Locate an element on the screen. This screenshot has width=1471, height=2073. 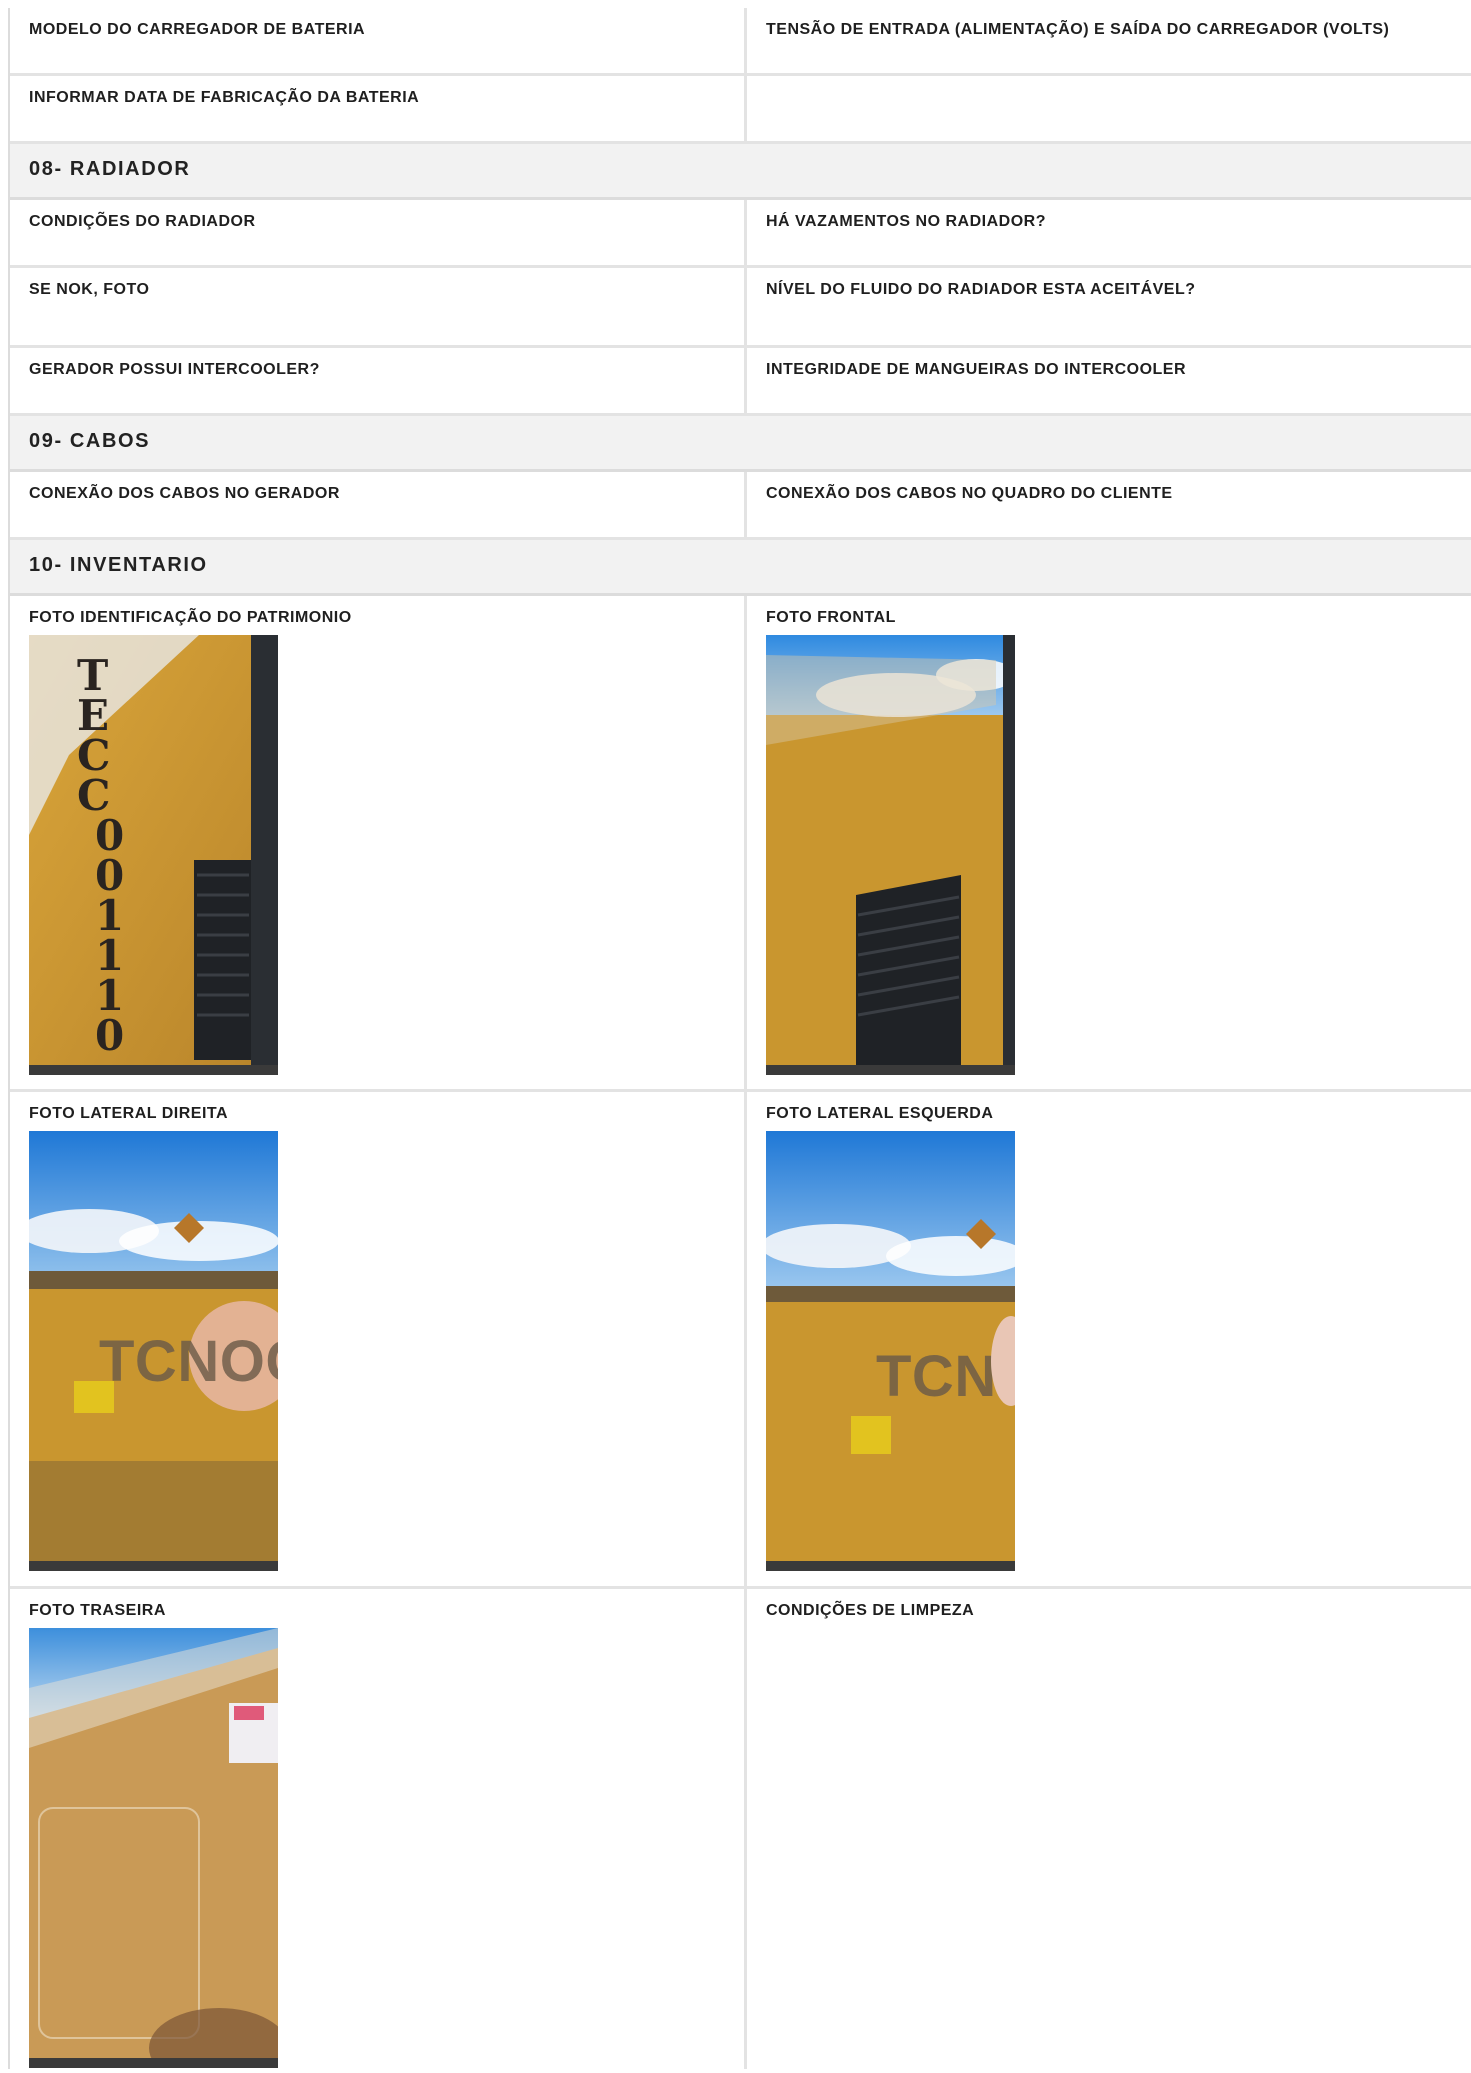
section-header-inventario: 10- INVENTARIO is located at coordinates (740, 568).